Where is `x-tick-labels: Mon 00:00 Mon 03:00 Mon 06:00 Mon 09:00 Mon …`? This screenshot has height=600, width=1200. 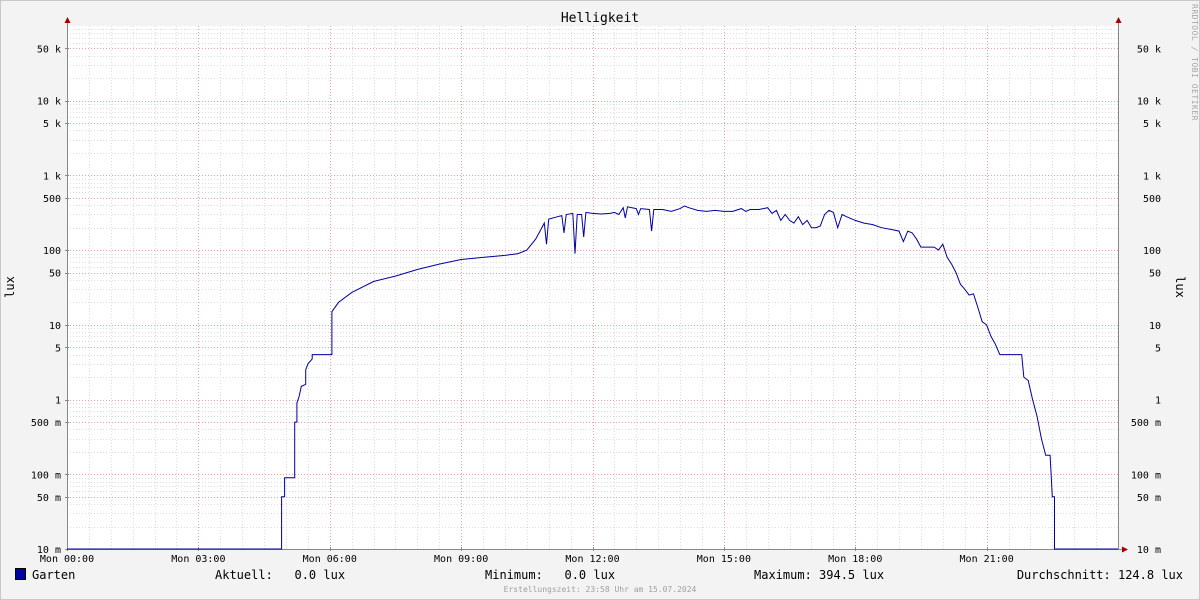
x-tick-labels: Mon 00:00 Mon 03:00 Mon 06:00 Mon 09:00 Mon … is located at coordinates (527, 559).